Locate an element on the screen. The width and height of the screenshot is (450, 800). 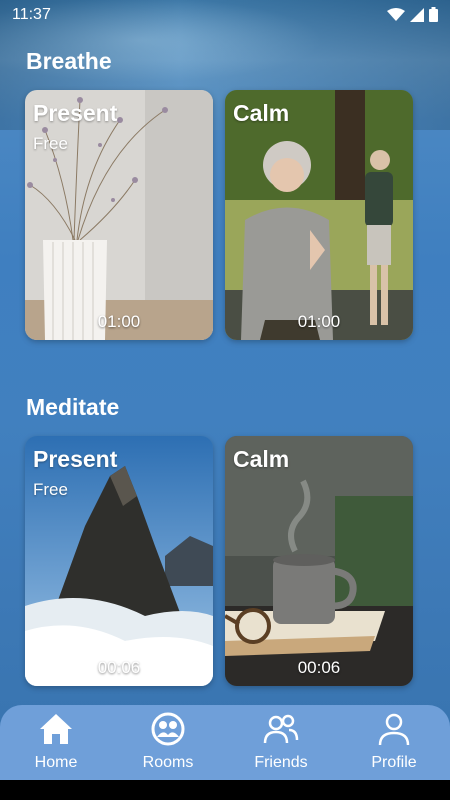
home-icon is located at coordinates (56, 729).